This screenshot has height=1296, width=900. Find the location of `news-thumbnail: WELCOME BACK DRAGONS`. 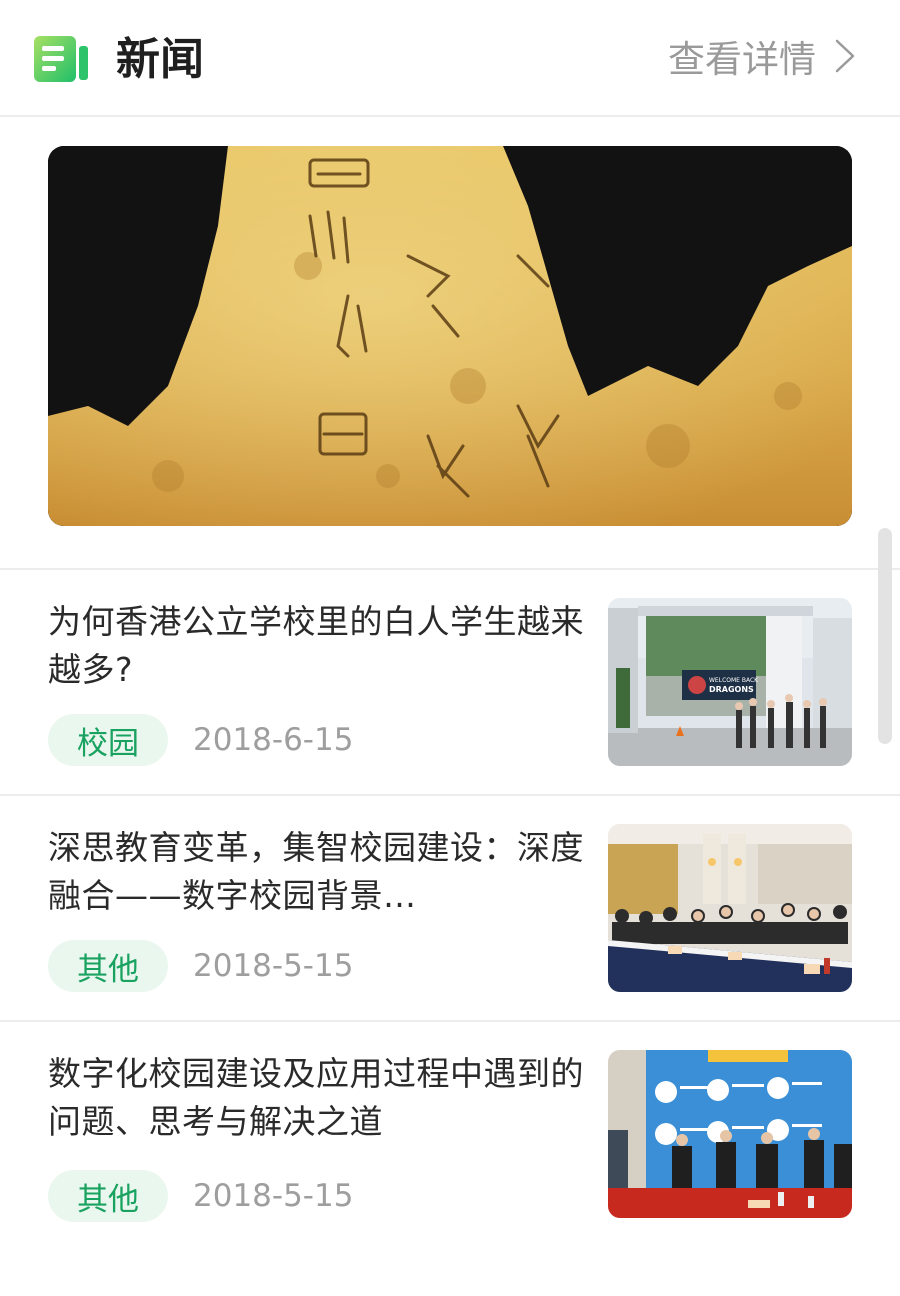

news-thumbnail: WELCOME BACK DRAGONS is located at coordinates (730, 682).